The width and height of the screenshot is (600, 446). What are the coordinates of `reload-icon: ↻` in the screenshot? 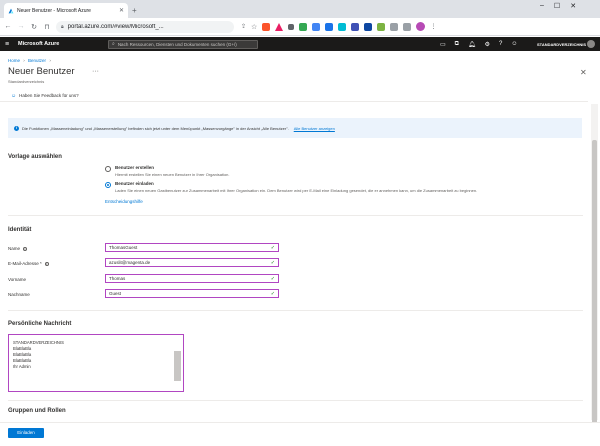 It's located at (34, 27).